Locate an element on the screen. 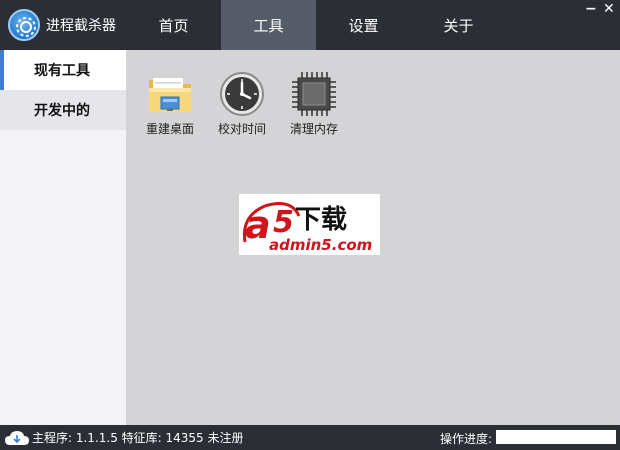  tab-tools: 工具 is located at coordinates (268, 25).